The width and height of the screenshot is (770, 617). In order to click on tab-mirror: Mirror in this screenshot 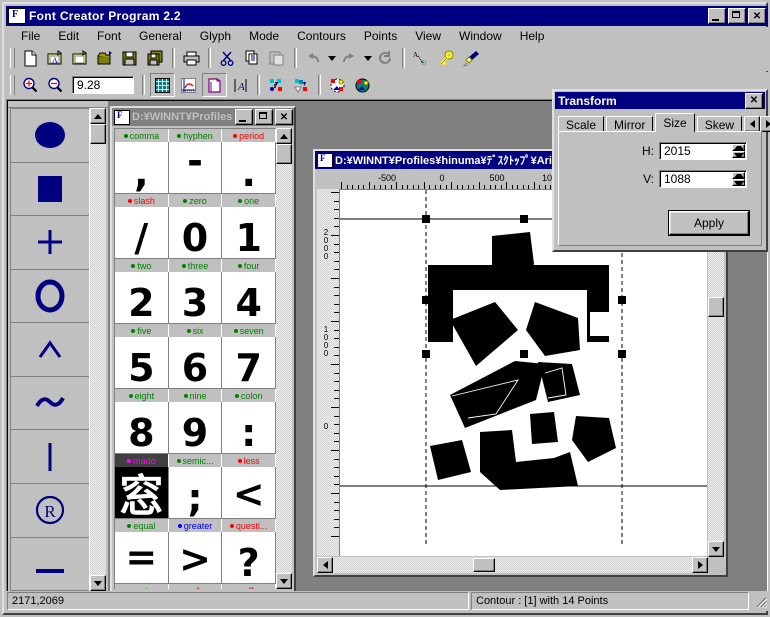, I will do `click(630, 124)`.